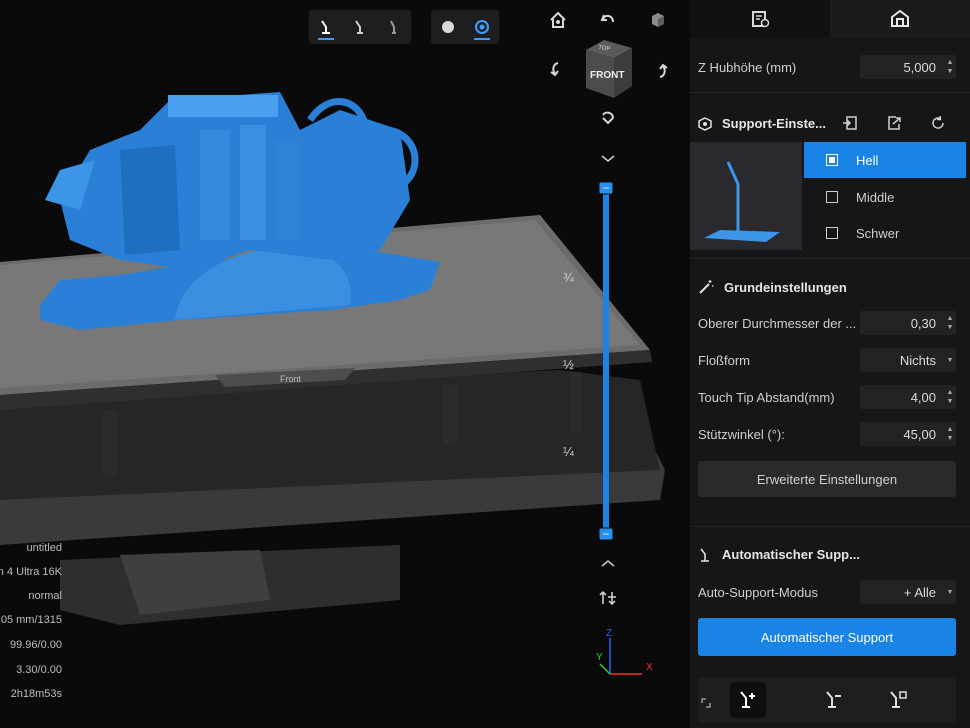  Describe the element at coordinates (608, 363) in the screenshot. I see `layer-slider` at that location.